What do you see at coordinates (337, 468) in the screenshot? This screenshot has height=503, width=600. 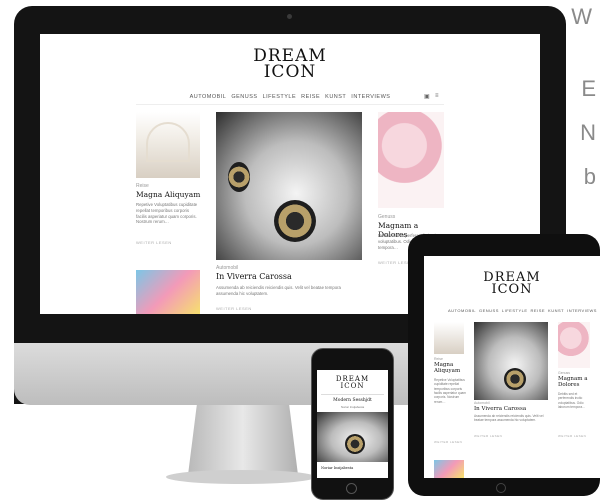 I see `phone-caption: Noriar Insijabesta` at bounding box center [337, 468].